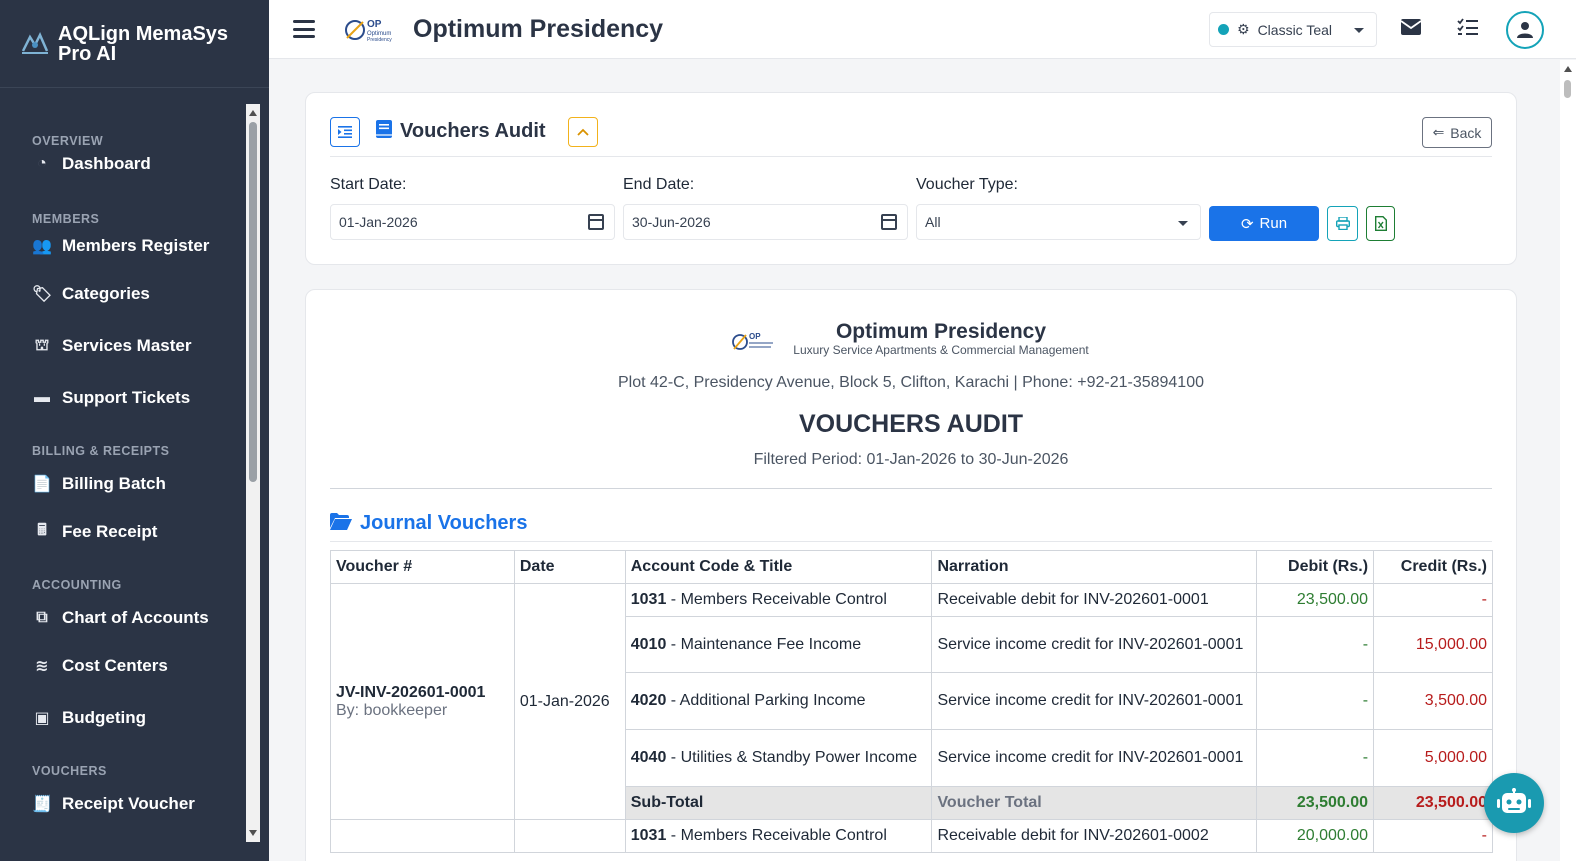 Image resolution: width=1576 pixels, height=861 pixels. Describe the element at coordinates (422, 693) in the screenshot. I see `voucher-number: JV-INV-202601-0001` at that location.